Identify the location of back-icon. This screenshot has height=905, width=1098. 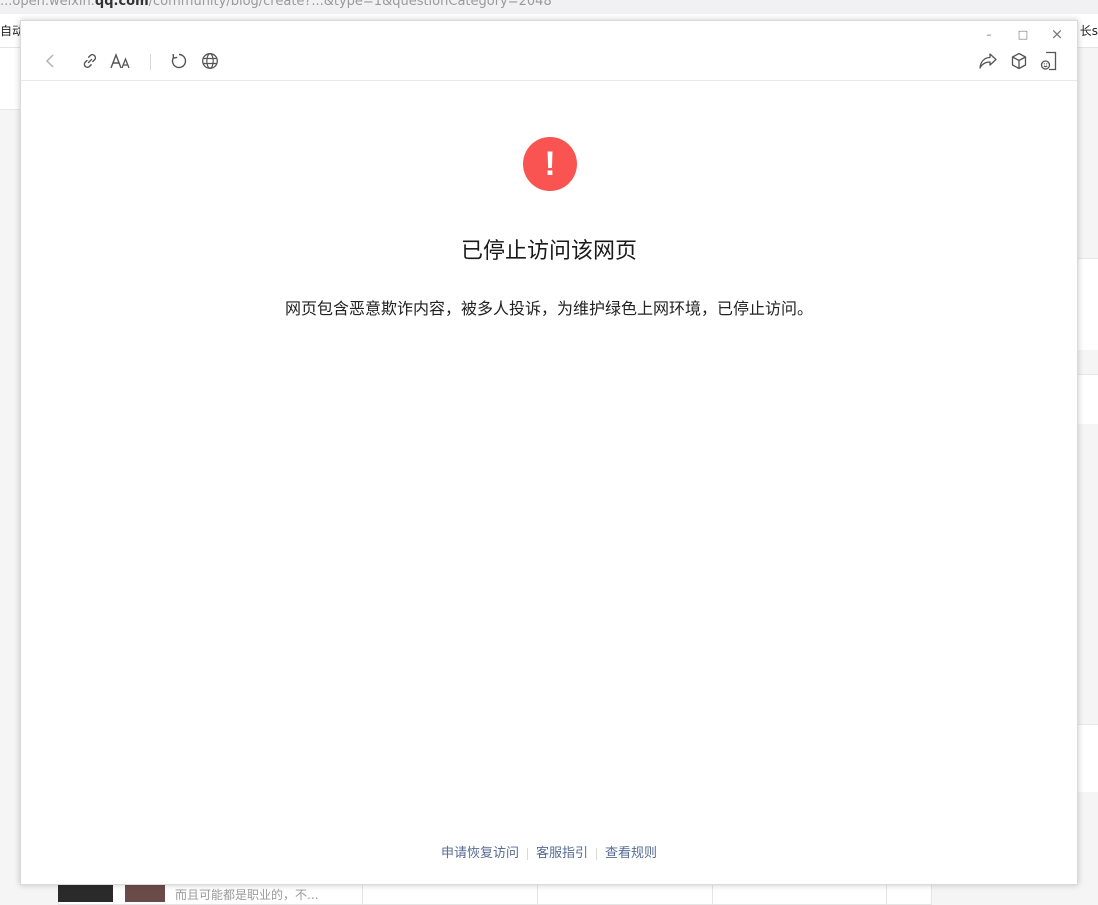
(50, 61).